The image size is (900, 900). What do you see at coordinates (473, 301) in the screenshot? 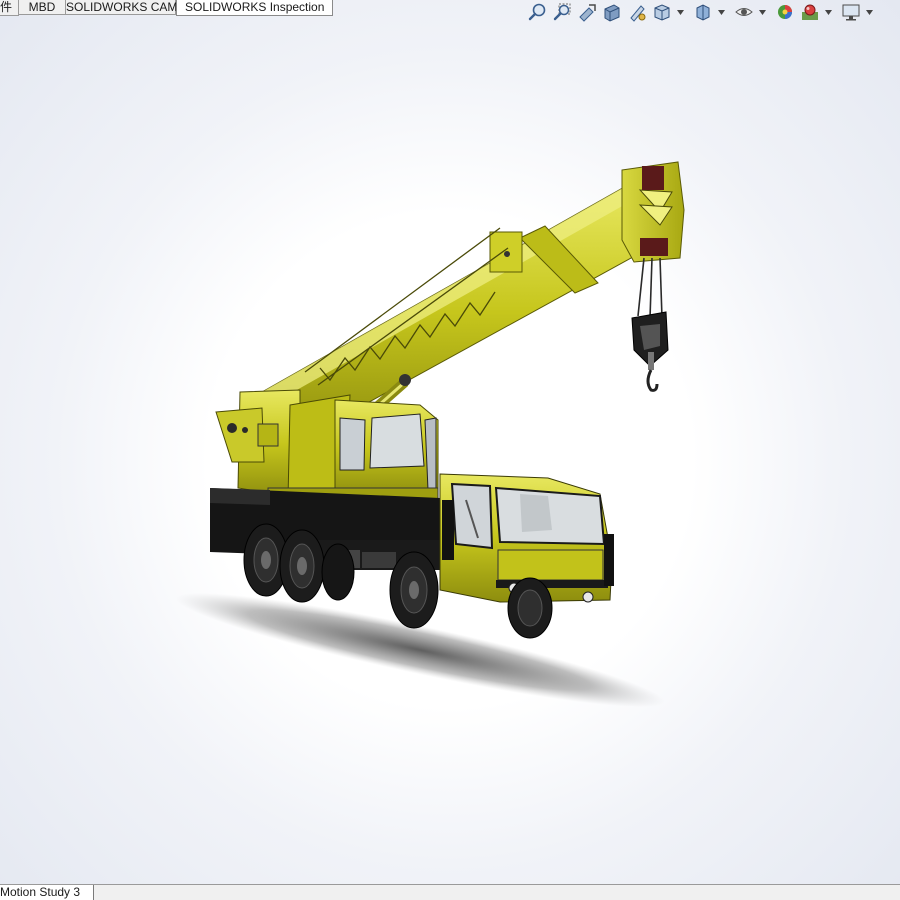
I see `crane-boom` at bounding box center [473, 301].